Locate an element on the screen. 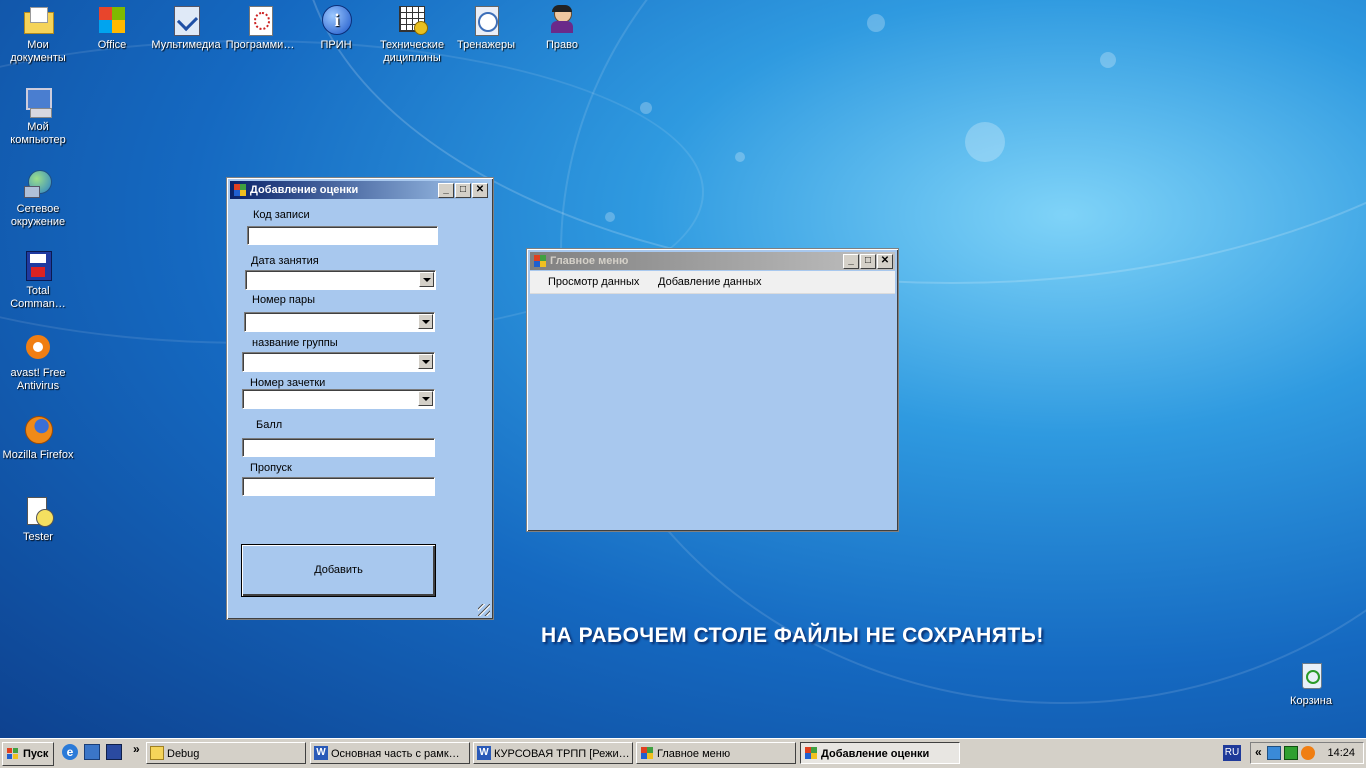  add-button: Добавить is located at coordinates (338, 570).